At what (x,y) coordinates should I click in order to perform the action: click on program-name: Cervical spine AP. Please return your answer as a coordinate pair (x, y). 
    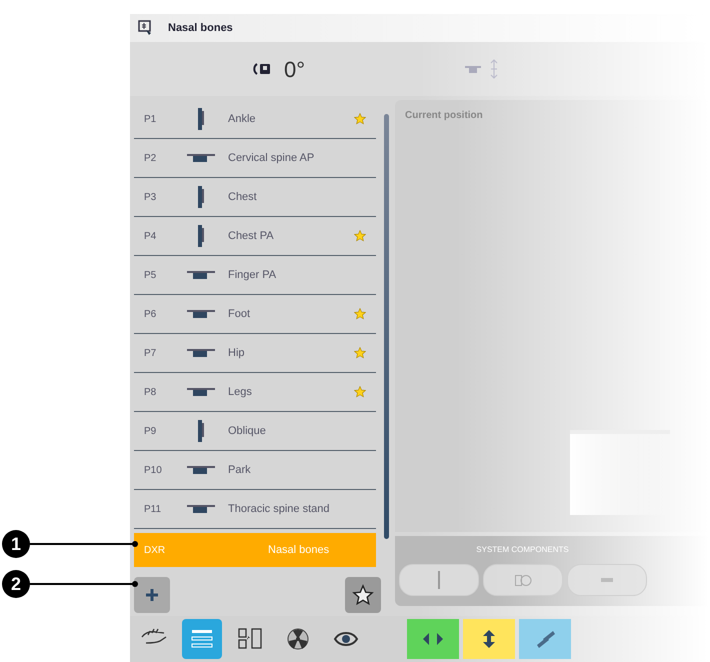
    Looking at the image, I should click on (272, 158).